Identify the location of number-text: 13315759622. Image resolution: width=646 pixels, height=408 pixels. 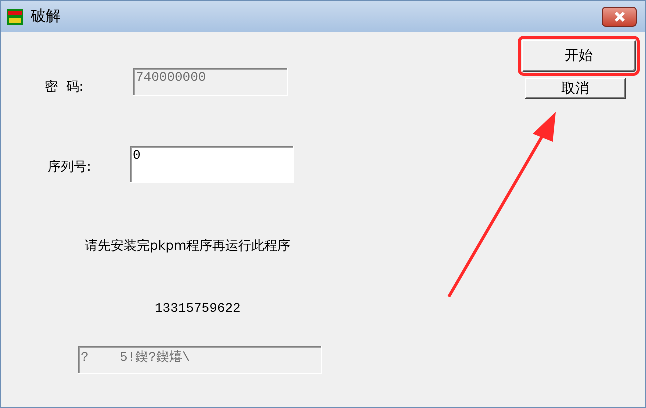
(198, 308).